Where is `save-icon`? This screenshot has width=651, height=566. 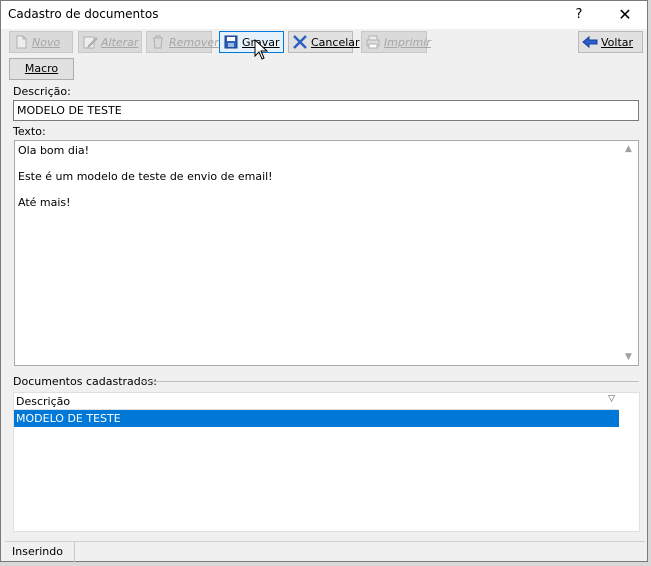 save-icon is located at coordinates (231, 42).